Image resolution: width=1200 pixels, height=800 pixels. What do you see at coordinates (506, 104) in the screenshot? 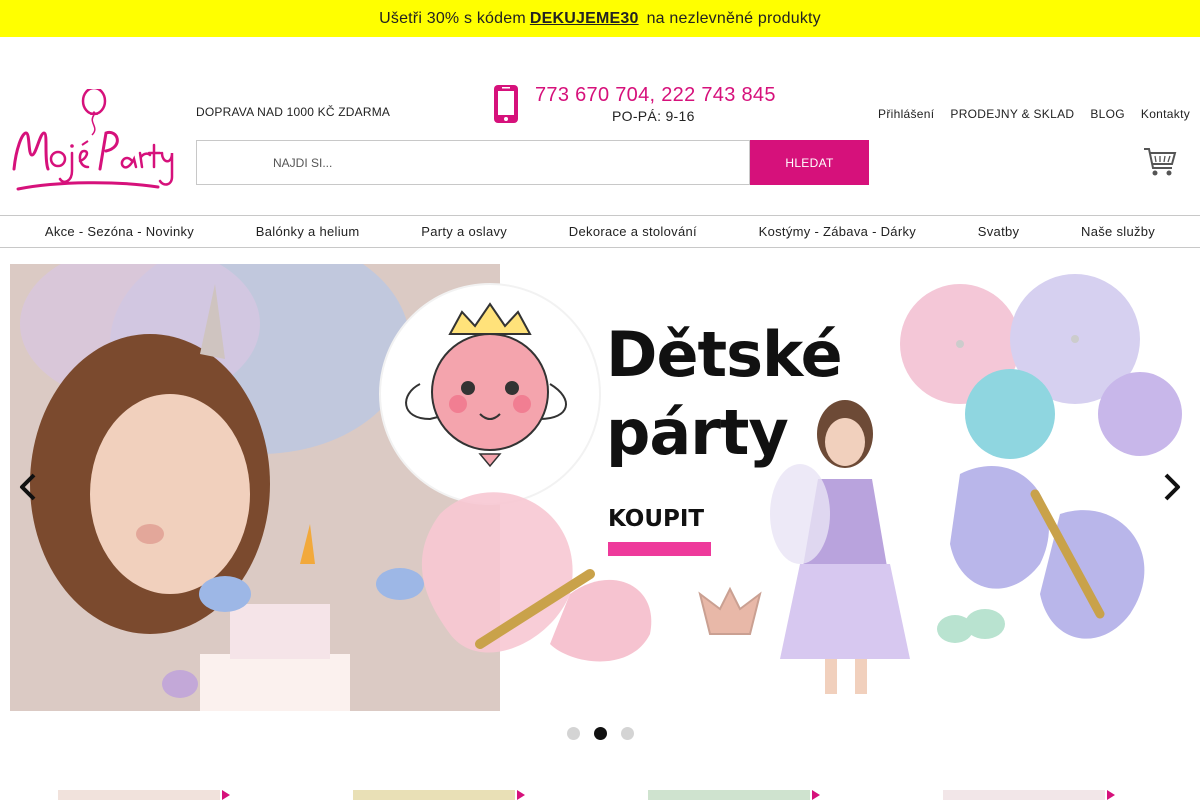
I see `phone-icon` at bounding box center [506, 104].